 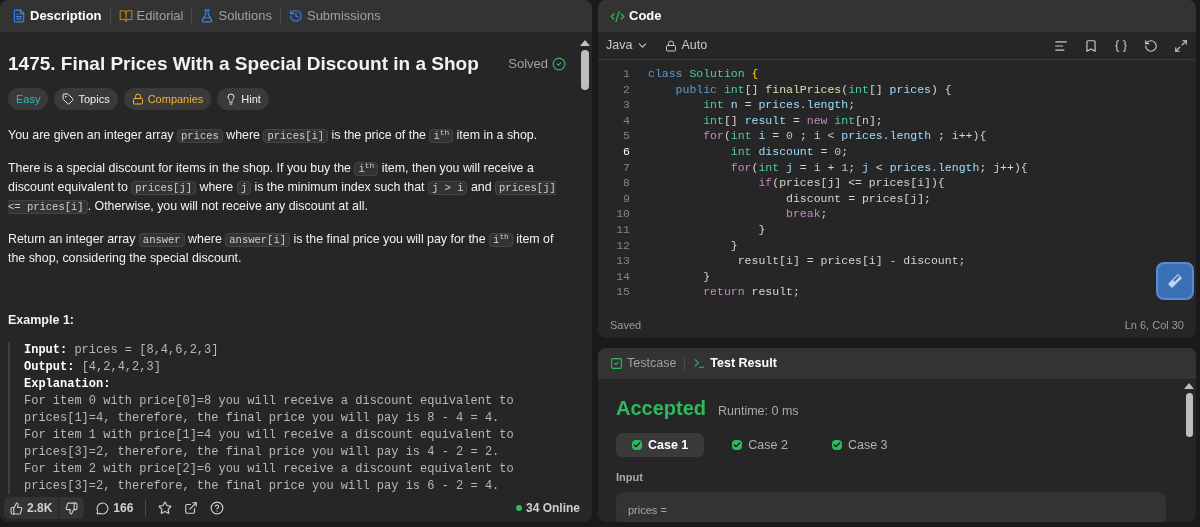 What do you see at coordinates (622, 229) in the screenshot?
I see `line-number: 11` at bounding box center [622, 229].